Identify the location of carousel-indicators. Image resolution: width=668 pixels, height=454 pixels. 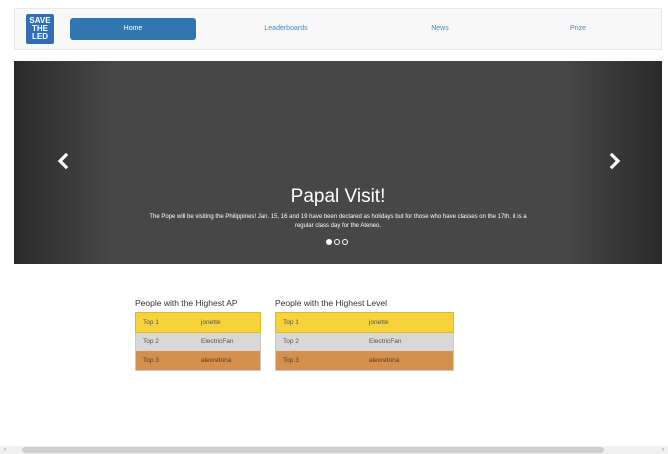
(341, 243).